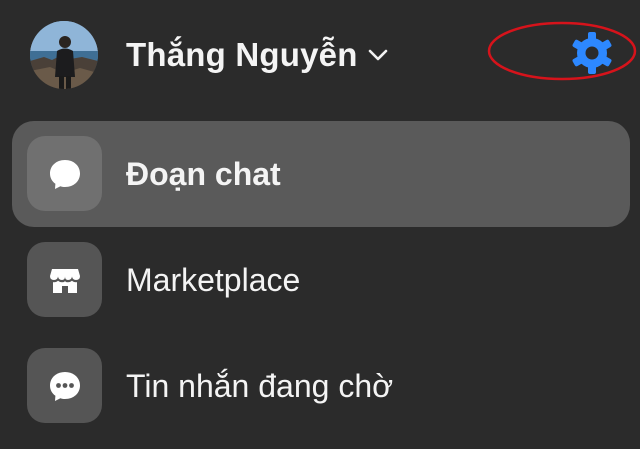 The image size is (640, 449). I want to click on gear-icon, so click(592, 53).